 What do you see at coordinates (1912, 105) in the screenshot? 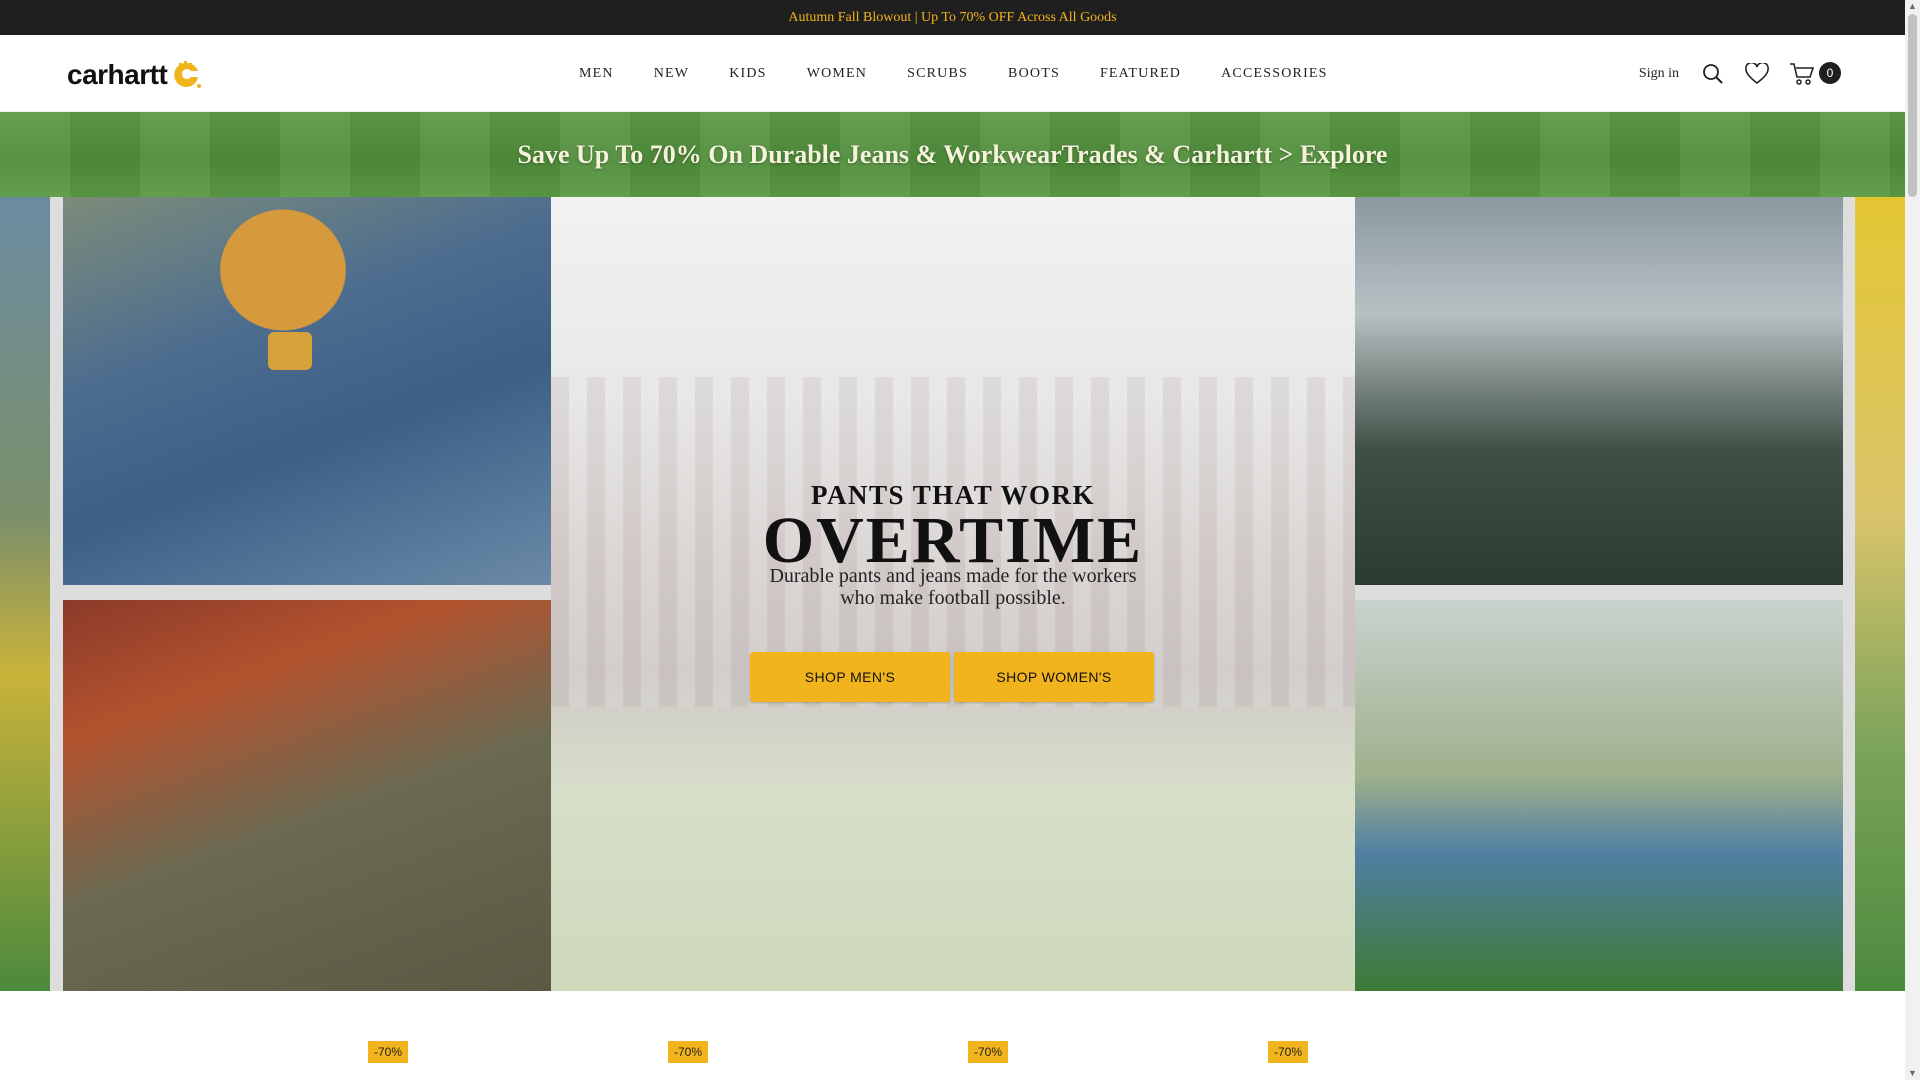
I see `scrollbar-thumb` at bounding box center [1912, 105].